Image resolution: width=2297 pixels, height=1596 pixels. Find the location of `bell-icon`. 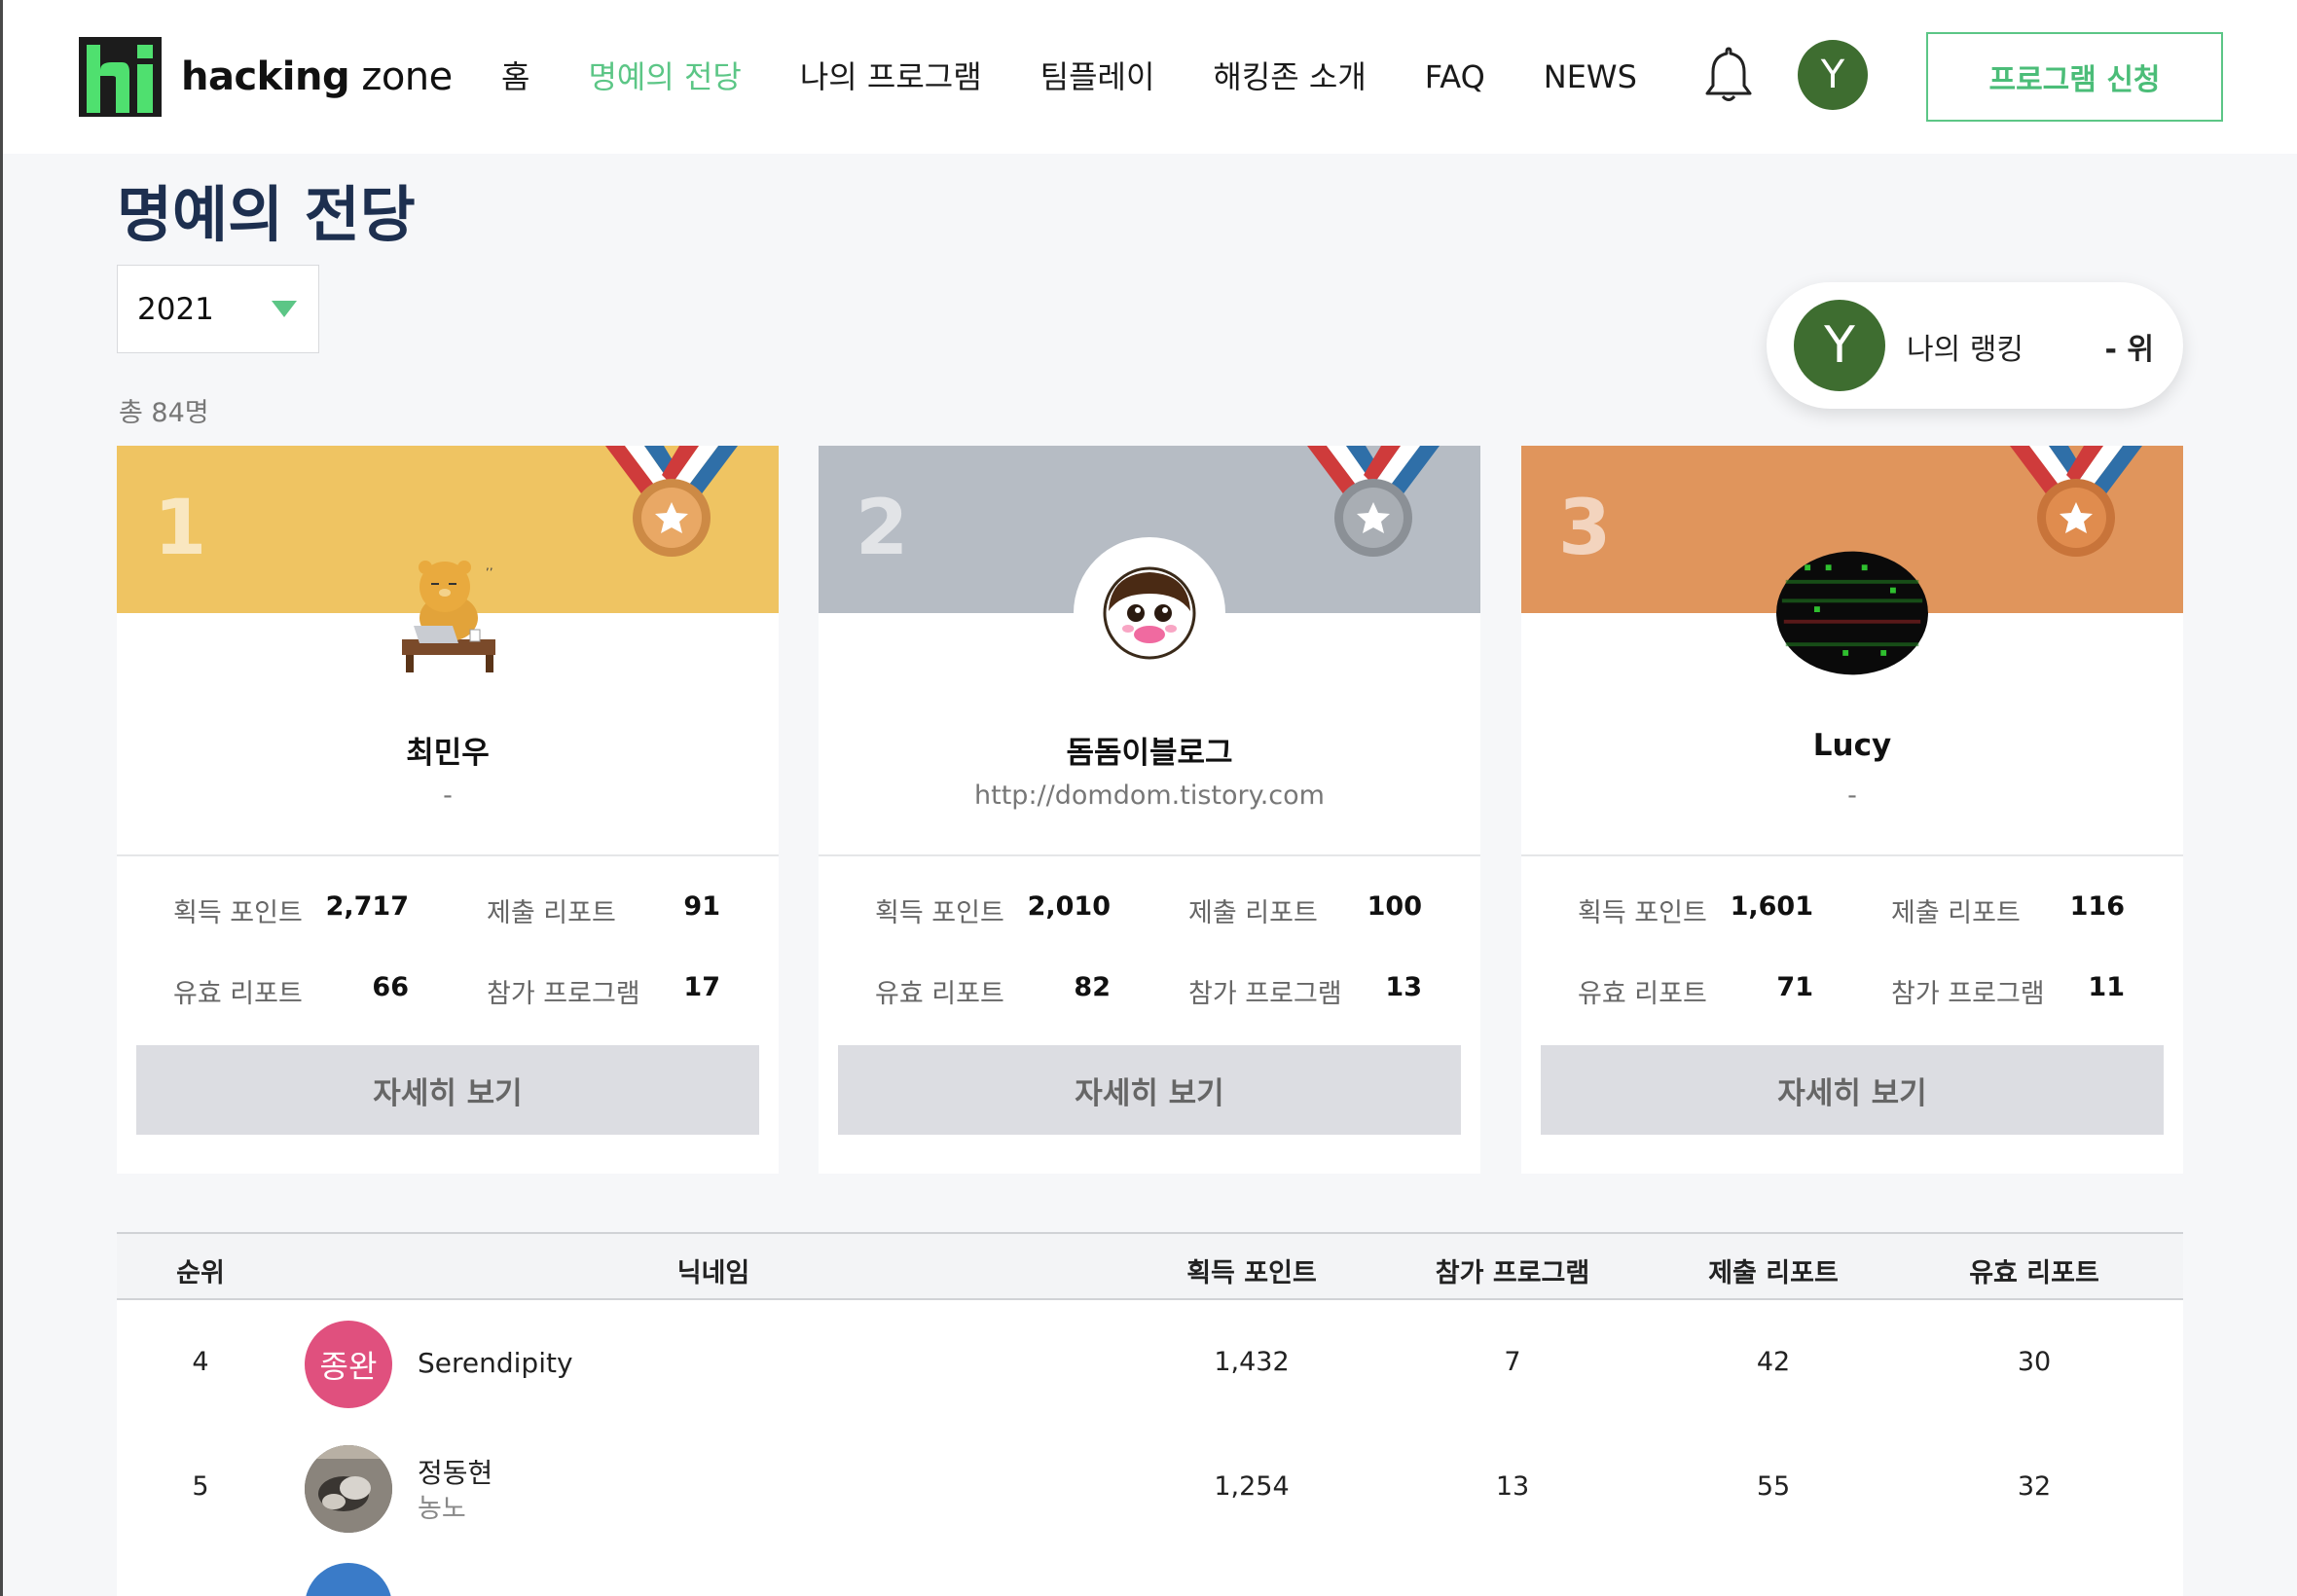

bell-icon is located at coordinates (1728, 75).